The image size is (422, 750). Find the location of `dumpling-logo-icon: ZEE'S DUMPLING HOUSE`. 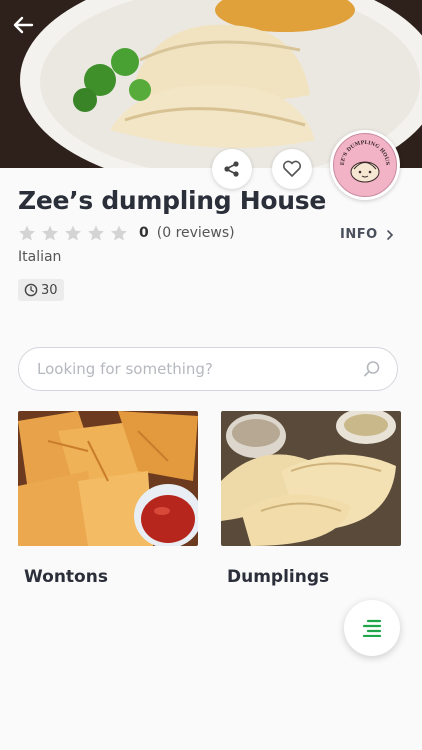

dumpling-logo-icon: ZEE'S DUMPLING HOUSE is located at coordinates (362, 158).